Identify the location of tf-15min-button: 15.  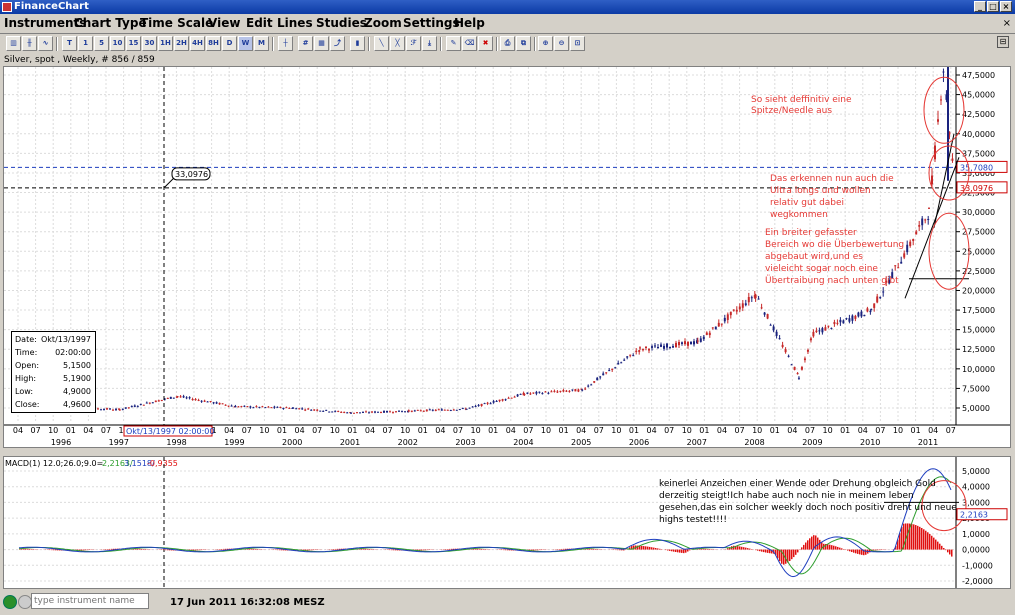
(133, 43).